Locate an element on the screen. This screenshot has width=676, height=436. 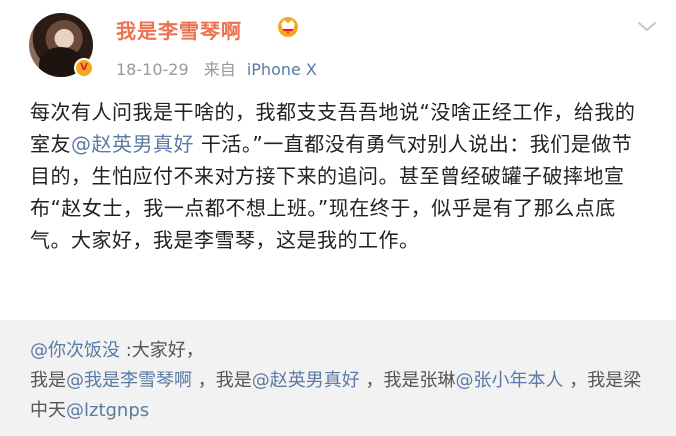
mention-link: @张小年本人 is located at coordinates (509, 380).